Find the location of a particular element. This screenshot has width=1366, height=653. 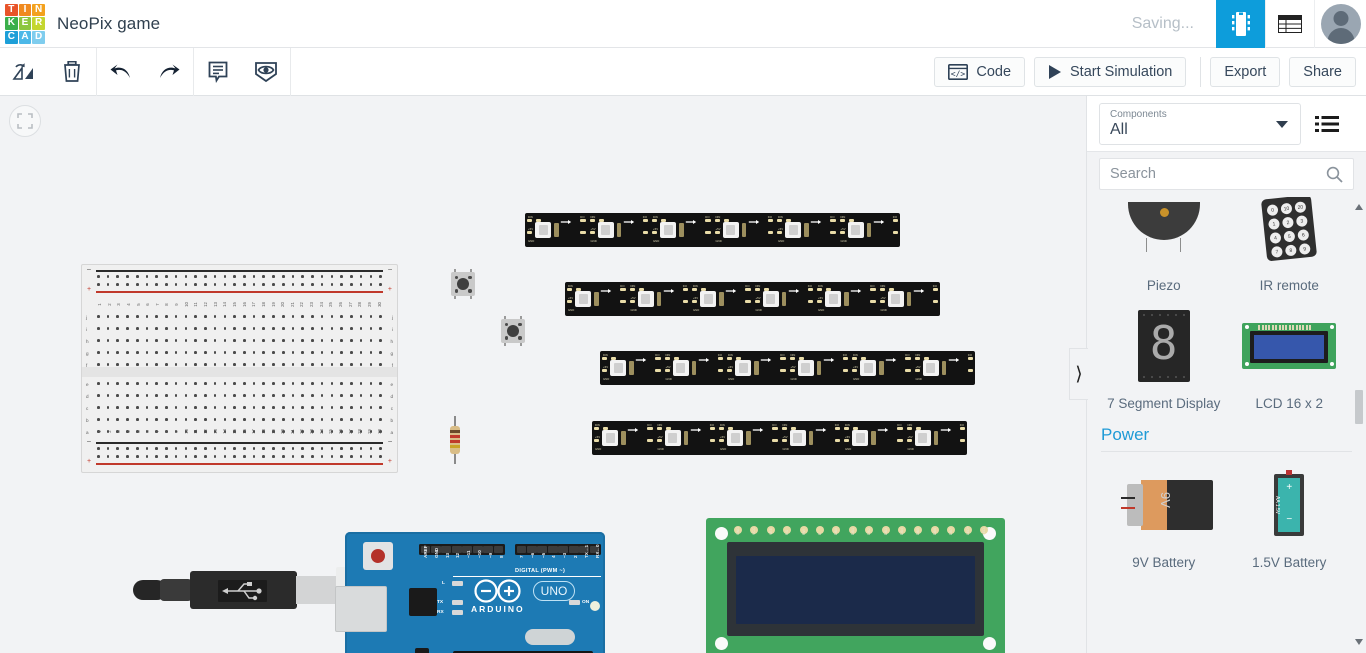

share-button: Share is located at coordinates (1322, 71).